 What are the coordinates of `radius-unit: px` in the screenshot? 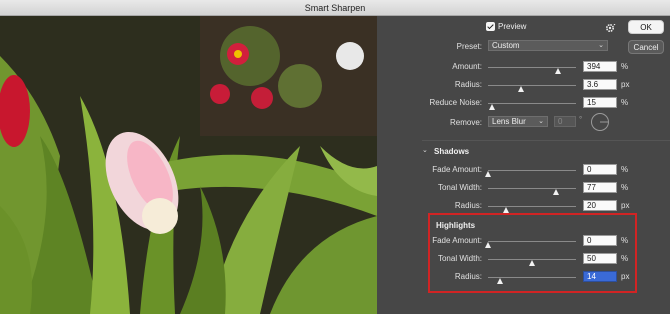 It's located at (625, 84).